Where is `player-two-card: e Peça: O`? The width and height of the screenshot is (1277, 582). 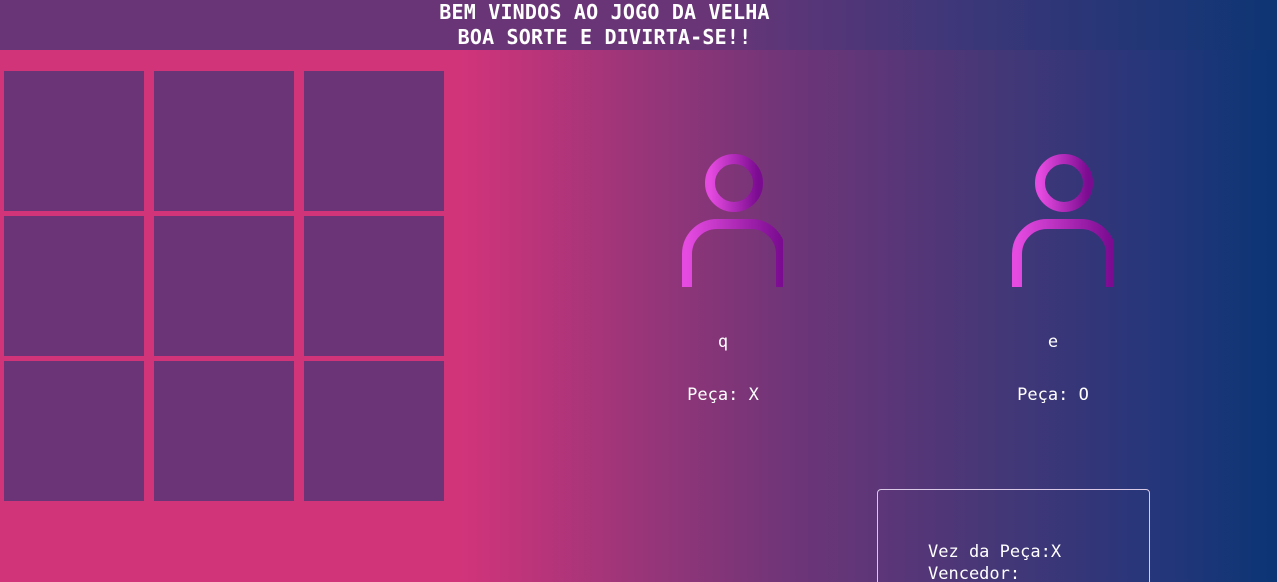 player-two-card: e Peça: O is located at coordinates (1053, 277).